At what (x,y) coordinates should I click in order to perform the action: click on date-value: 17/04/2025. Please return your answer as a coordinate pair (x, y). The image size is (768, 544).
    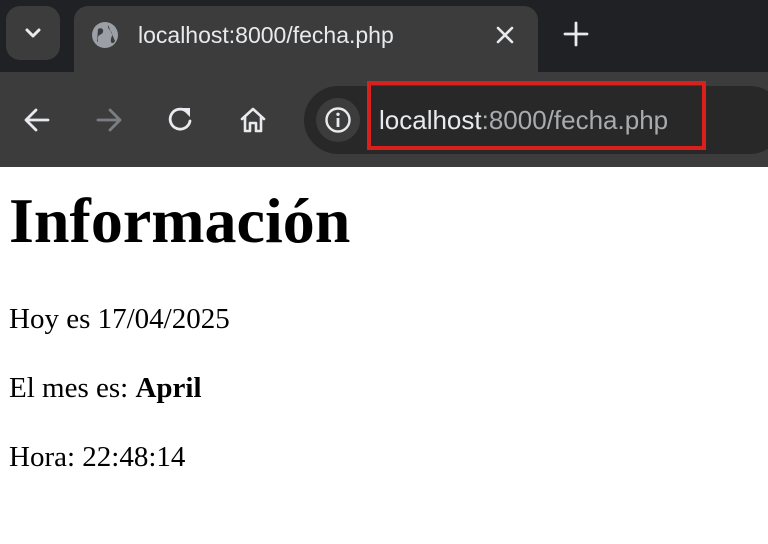
    Looking at the image, I should click on (163, 319).